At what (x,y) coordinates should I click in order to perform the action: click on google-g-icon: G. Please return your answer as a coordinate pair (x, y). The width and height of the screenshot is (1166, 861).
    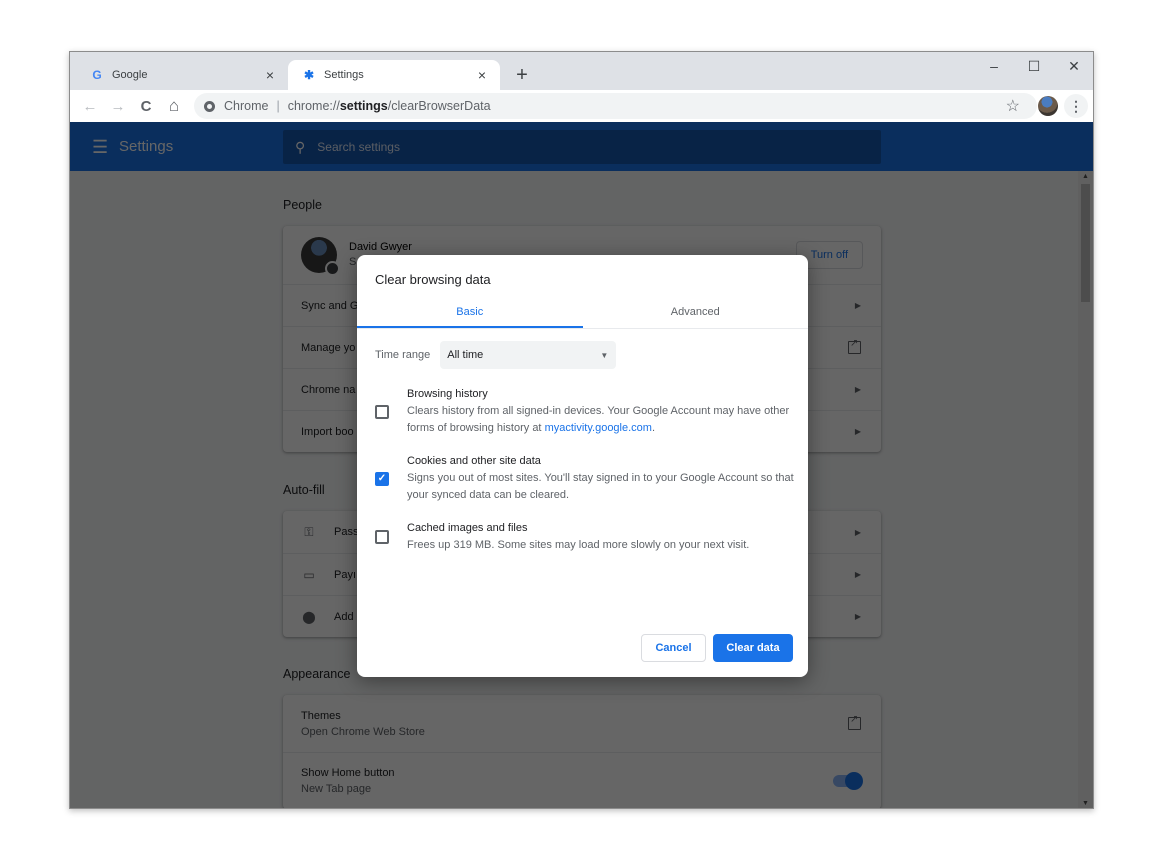
    Looking at the image, I should click on (97, 75).